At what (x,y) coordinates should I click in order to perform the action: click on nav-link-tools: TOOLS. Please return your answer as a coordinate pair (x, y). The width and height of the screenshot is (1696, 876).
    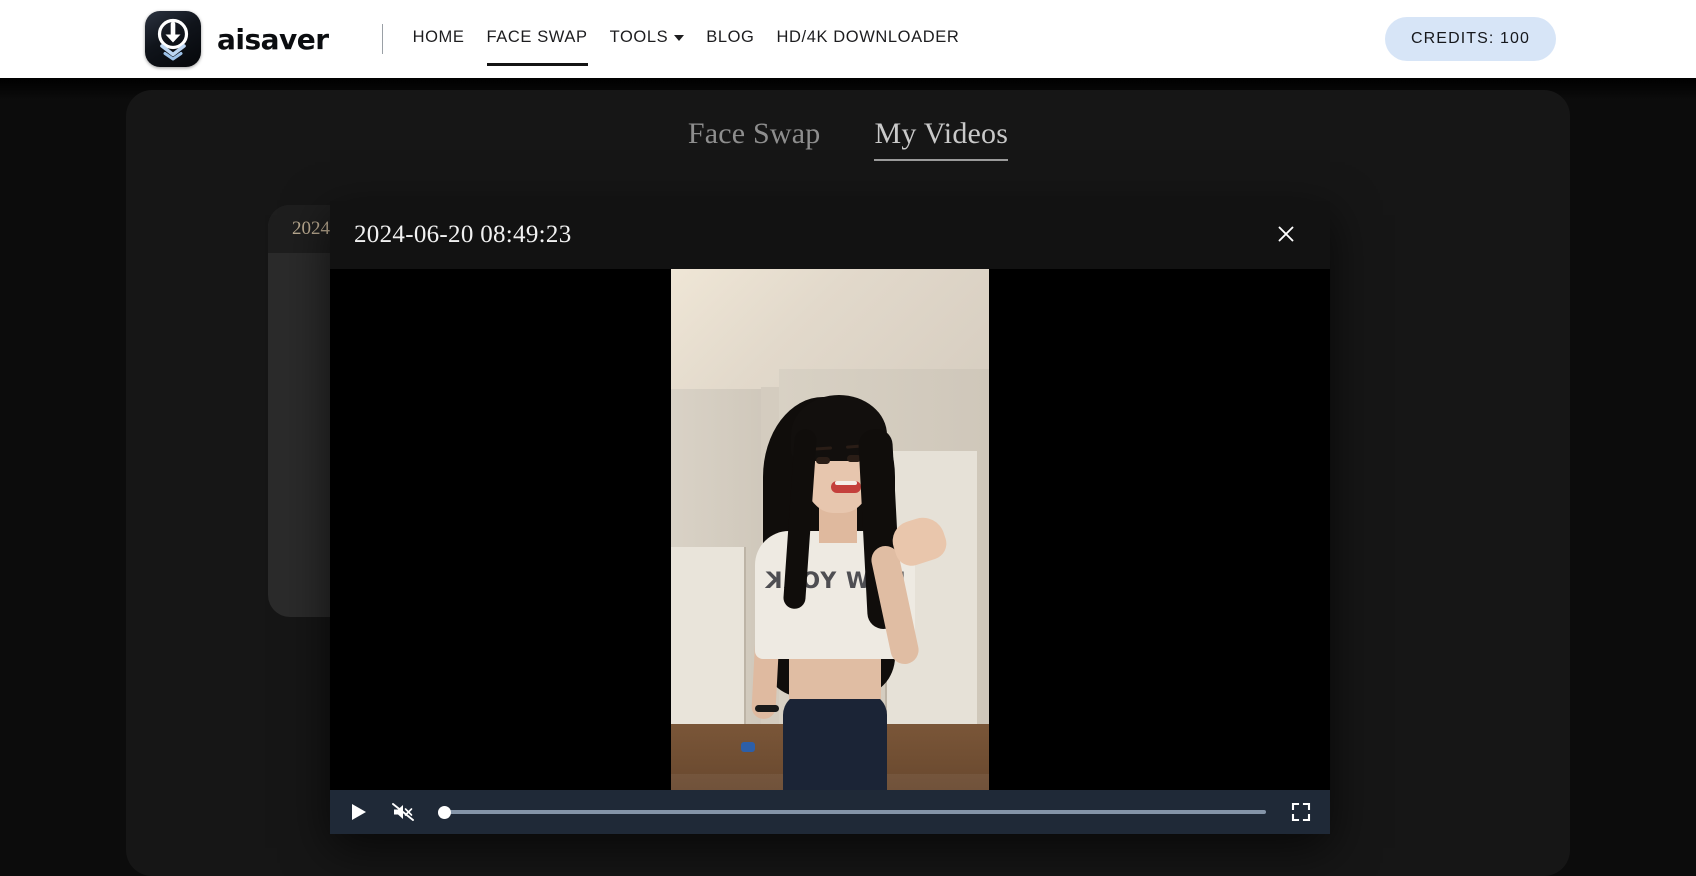
    Looking at the image, I should click on (647, 39).